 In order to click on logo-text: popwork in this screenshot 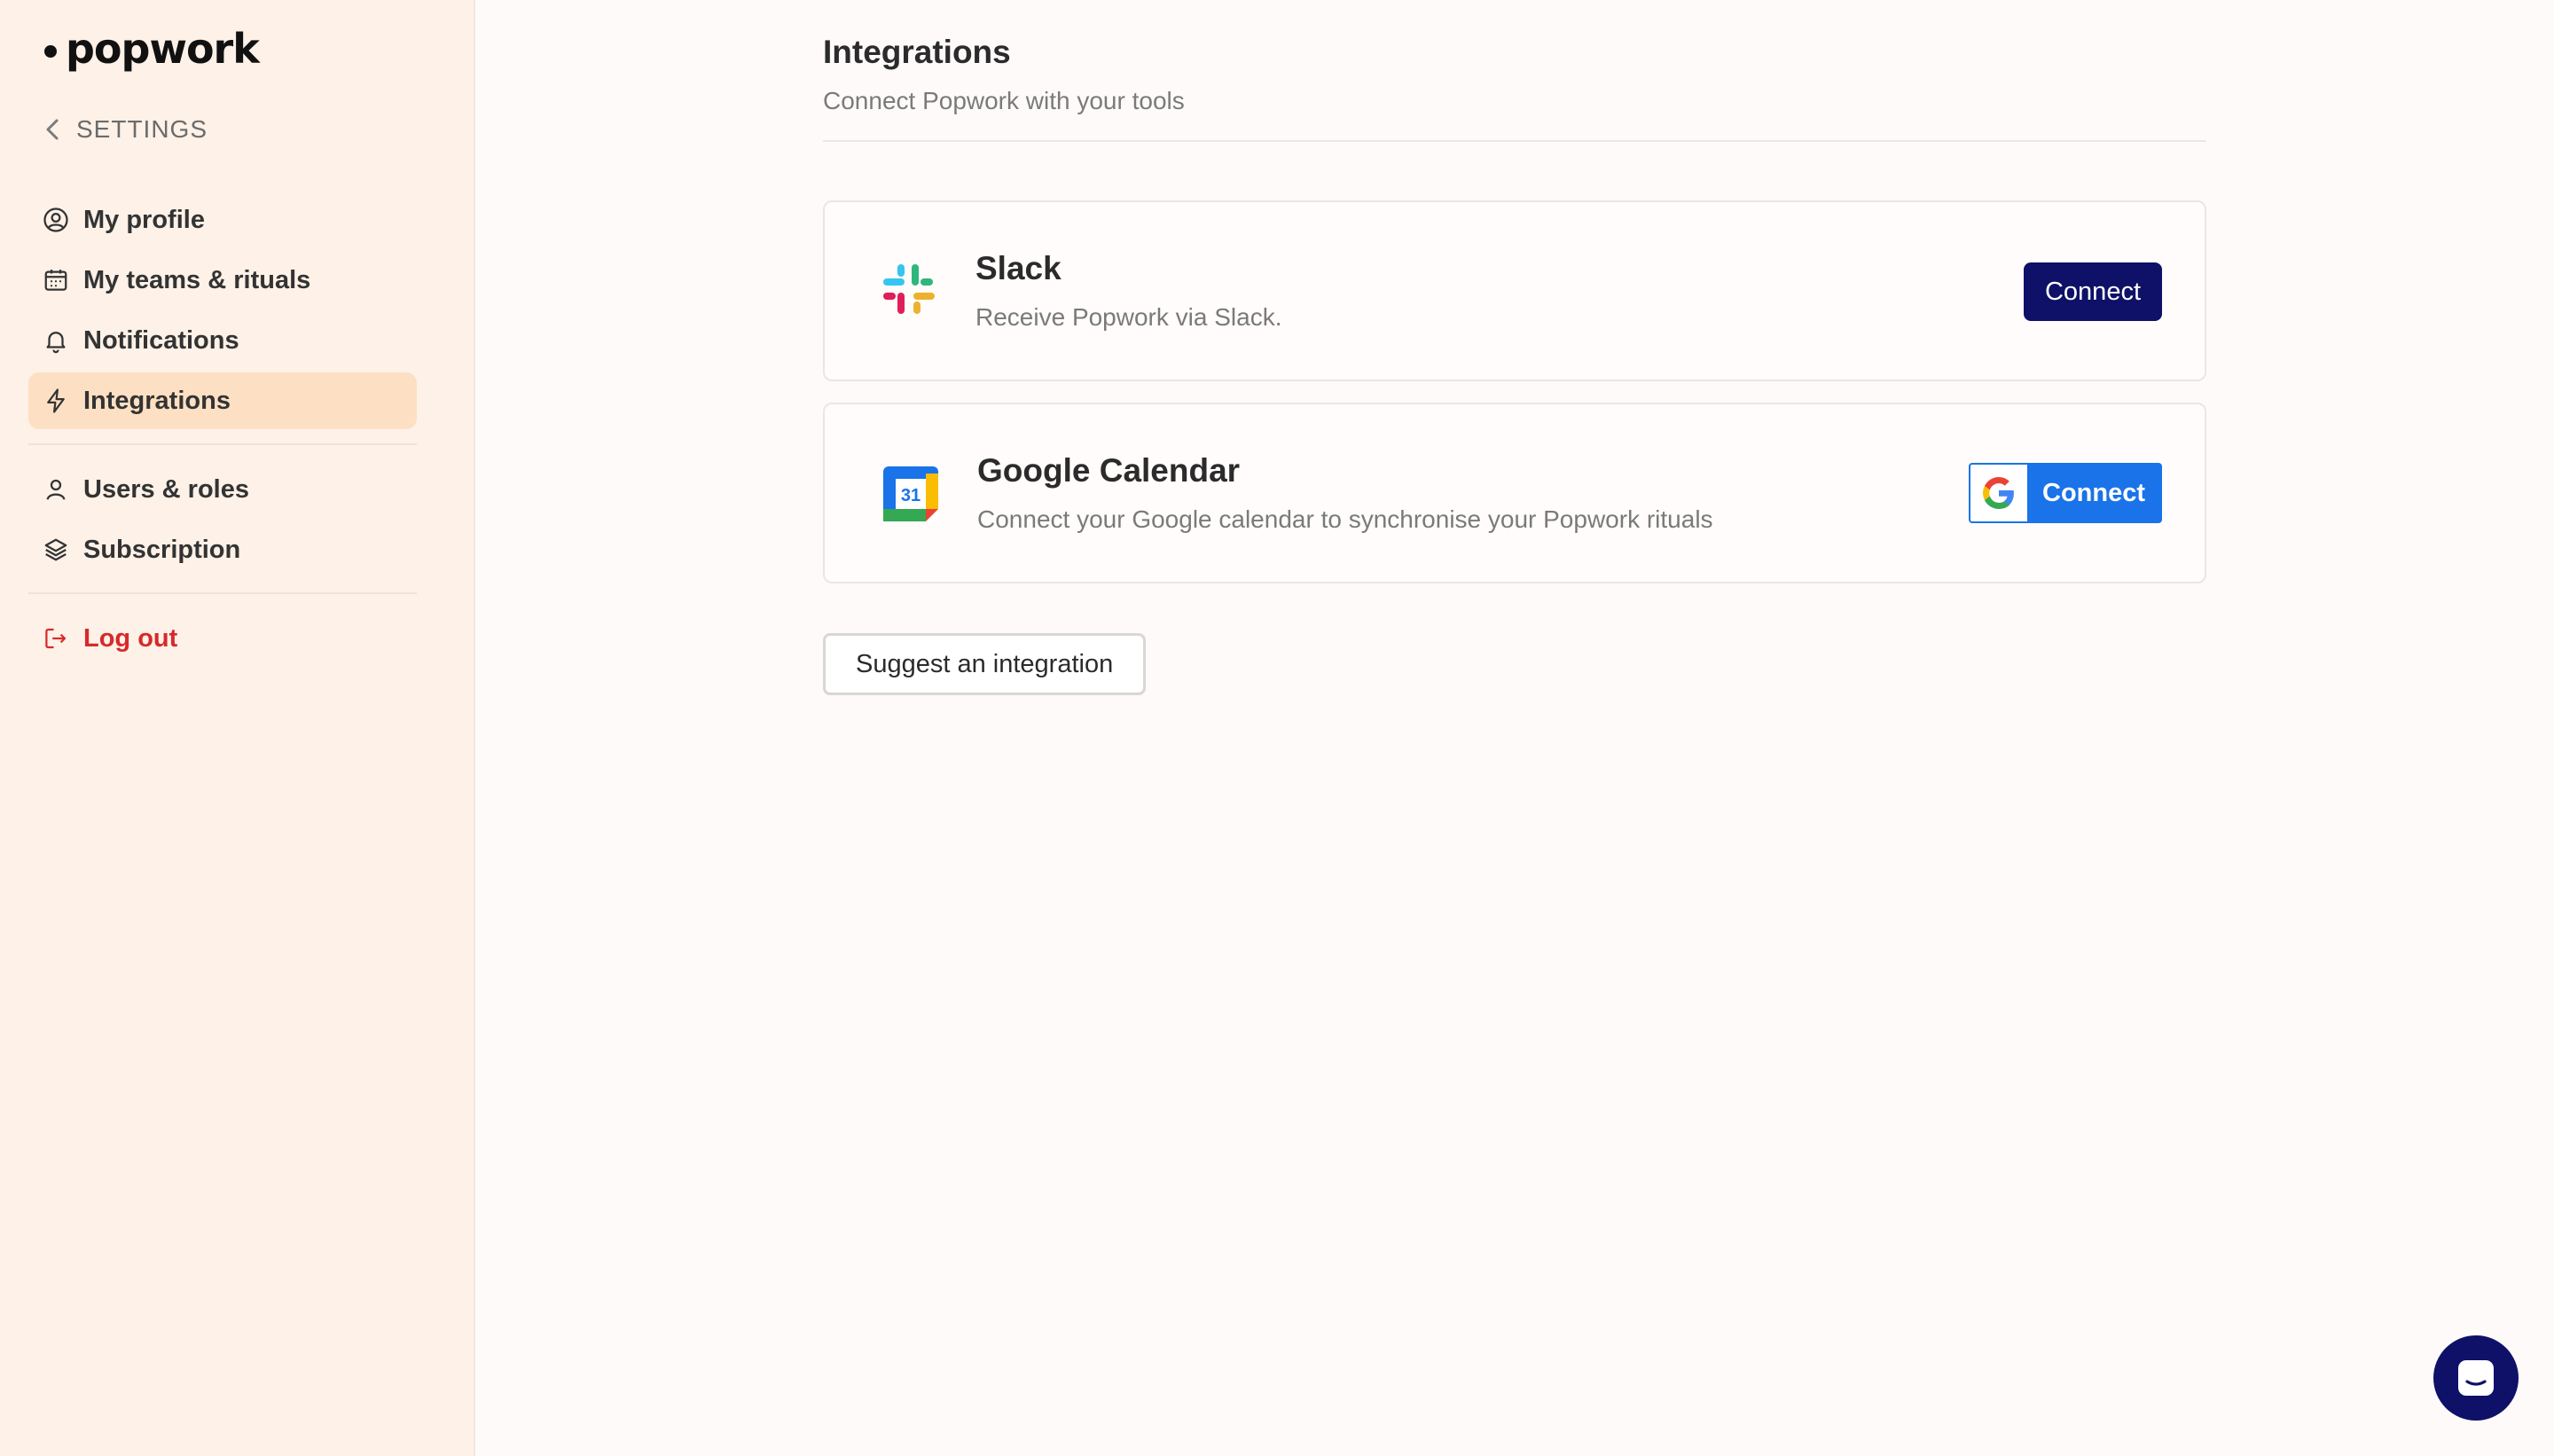, I will do `click(163, 49)`.